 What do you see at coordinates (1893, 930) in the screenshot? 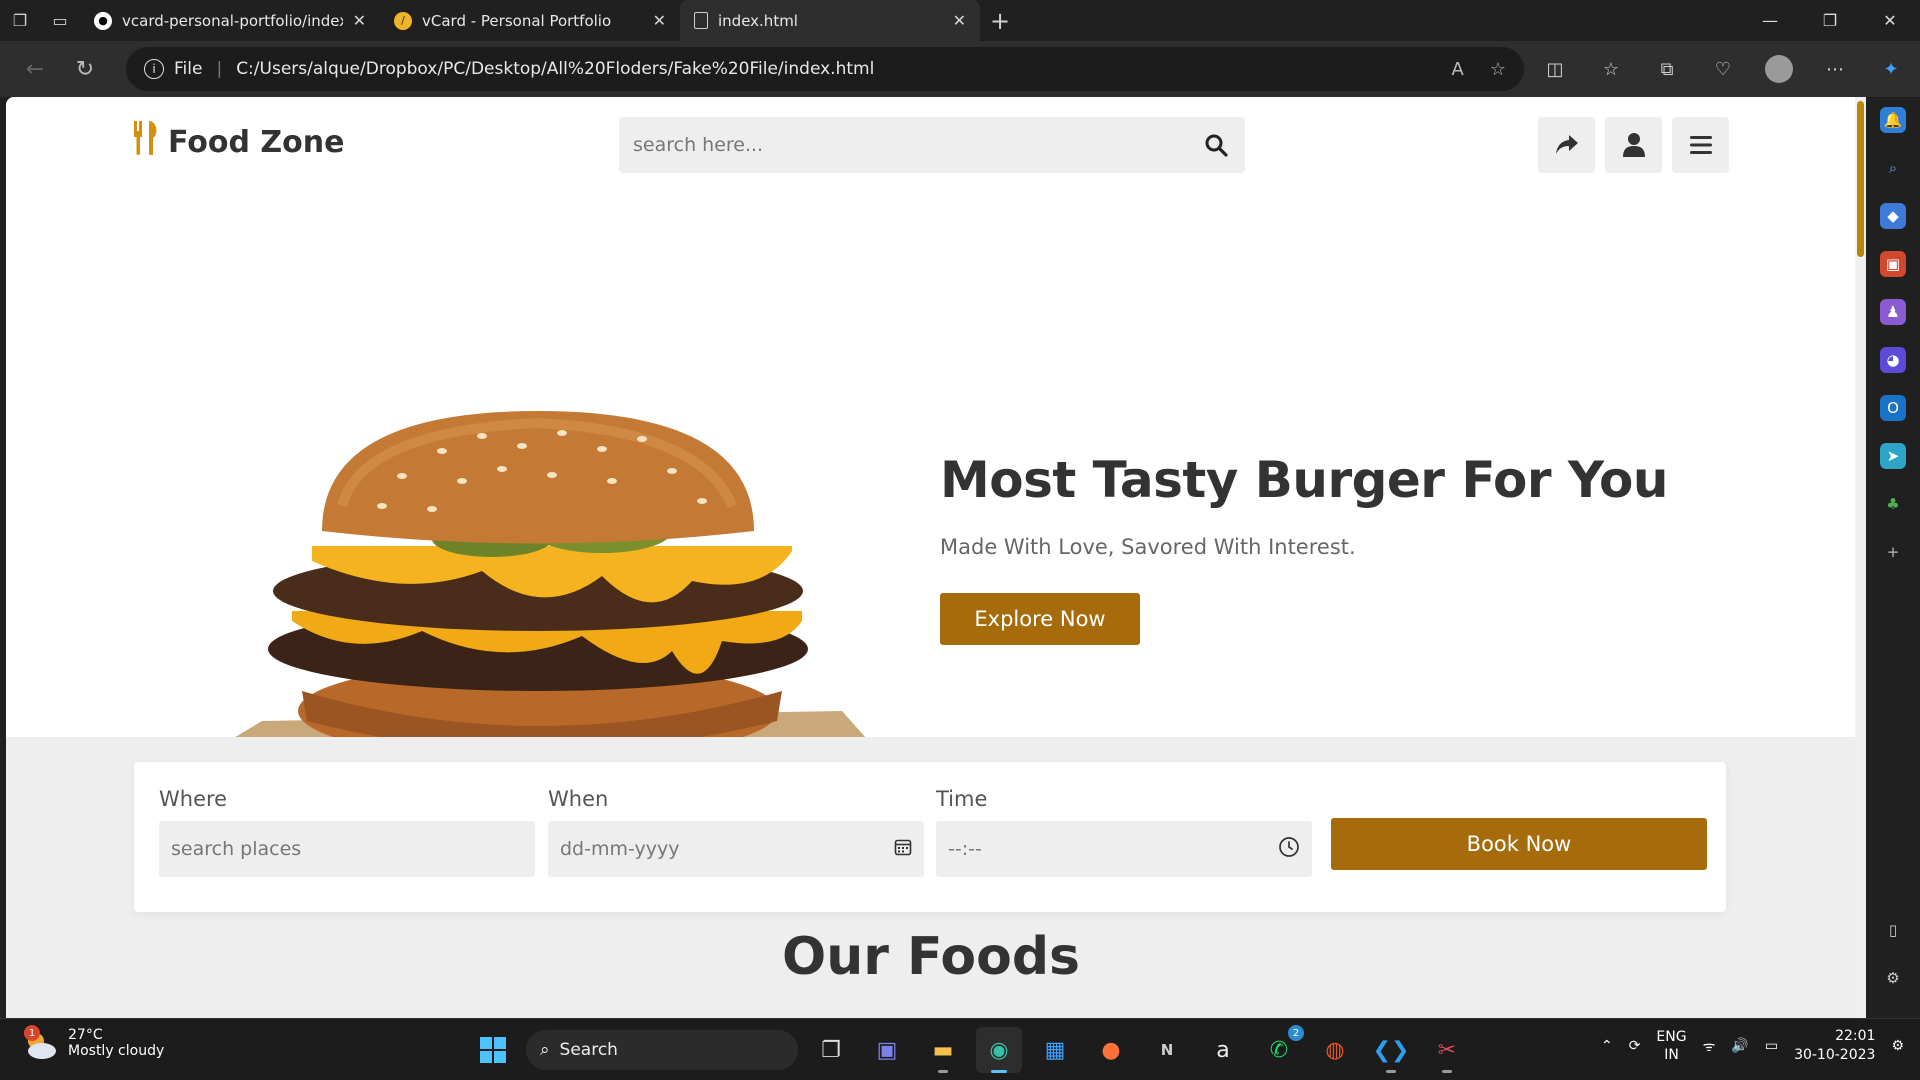
I see `sidebar-toggle-icon: ▯` at bounding box center [1893, 930].